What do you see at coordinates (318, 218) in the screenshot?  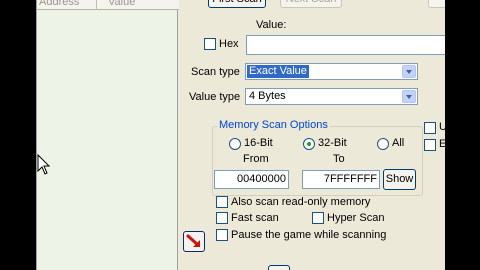 I see `hyper-scan-checkbox` at bounding box center [318, 218].